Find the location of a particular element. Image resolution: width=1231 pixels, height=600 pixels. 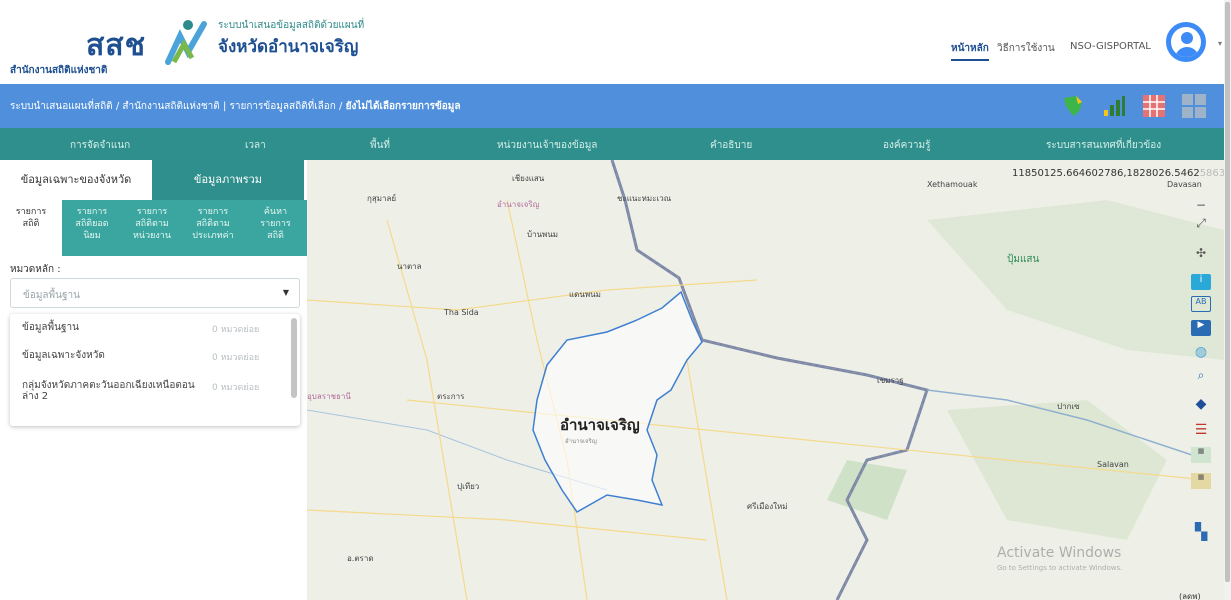

chevron-down-icon: ▾ is located at coordinates (1220, 43).